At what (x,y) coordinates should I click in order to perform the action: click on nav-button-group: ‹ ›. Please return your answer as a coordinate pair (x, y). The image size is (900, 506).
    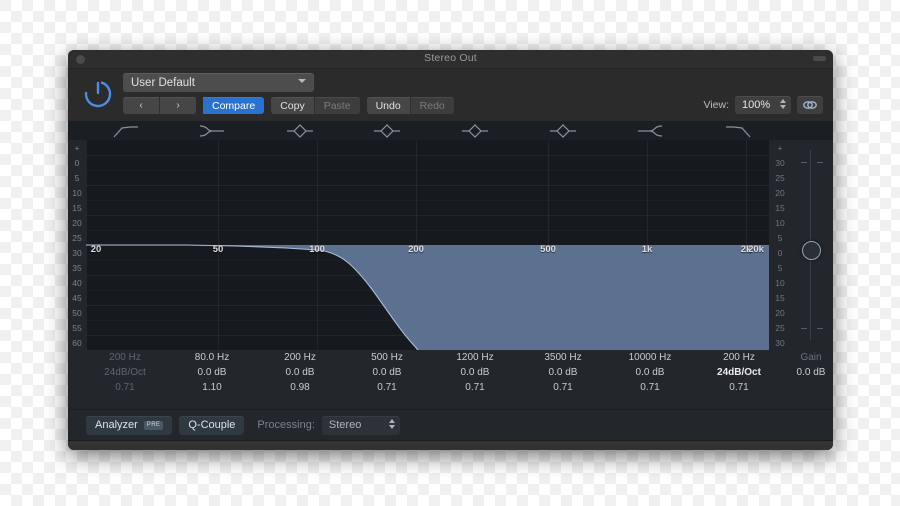
    Looking at the image, I should click on (159, 105).